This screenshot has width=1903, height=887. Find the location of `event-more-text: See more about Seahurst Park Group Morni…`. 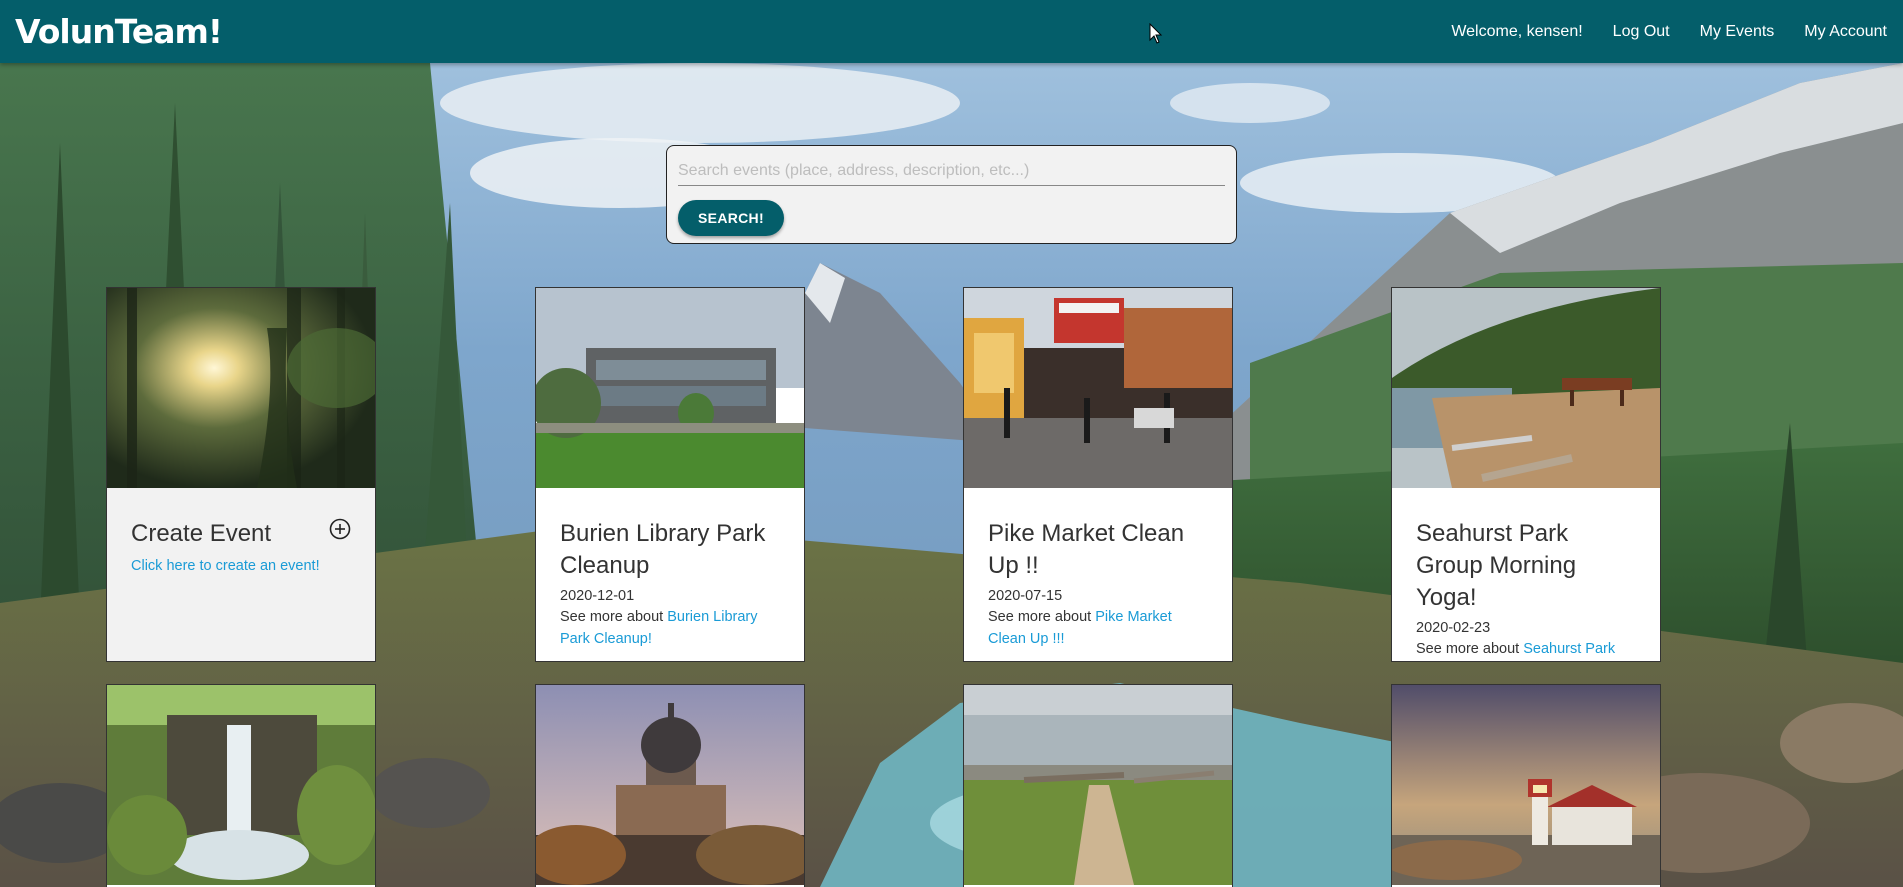

event-more-text: See more about Seahurst Park Group Morni… is located at coordinates (1527, 649).